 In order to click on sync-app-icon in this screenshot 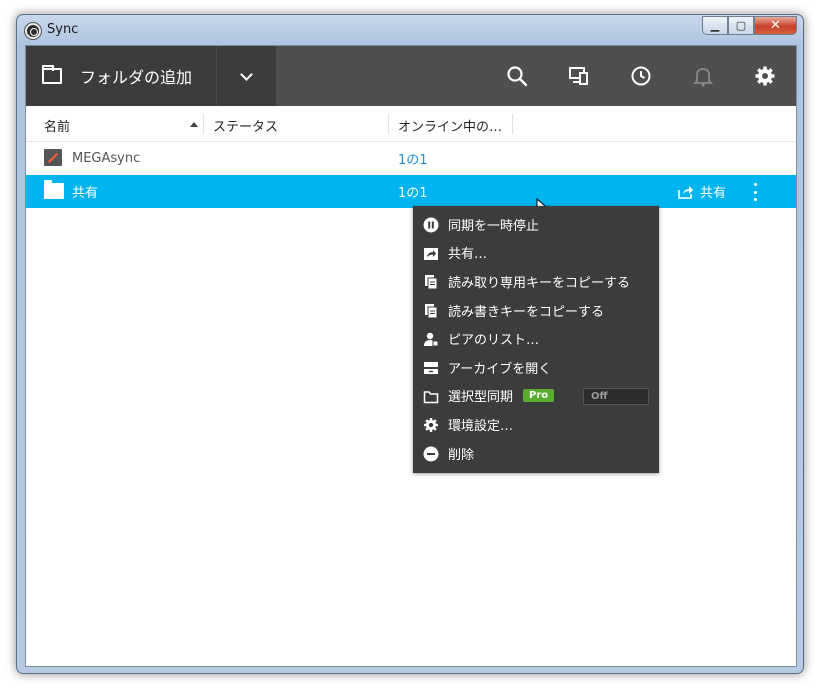, I will do `click(33, 31)`.